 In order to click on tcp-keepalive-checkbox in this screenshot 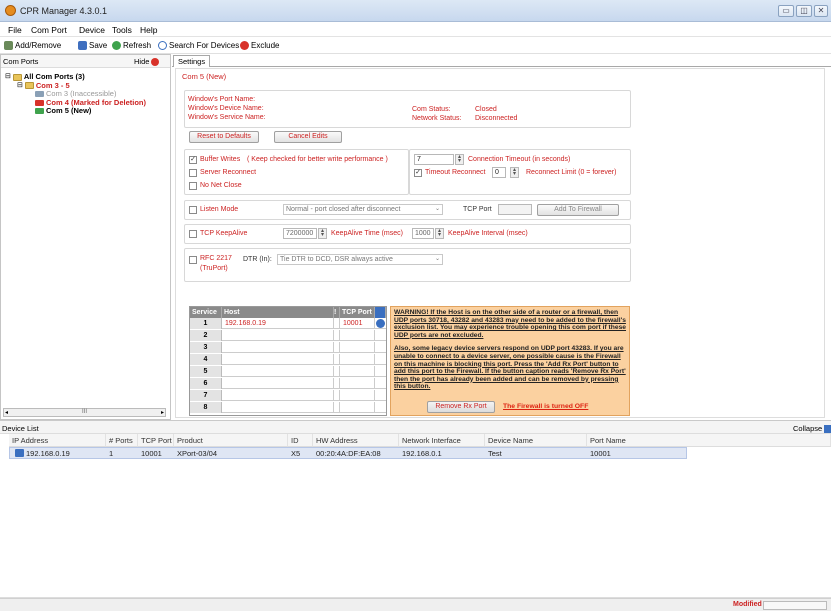, I will do `click(193, 234)`.